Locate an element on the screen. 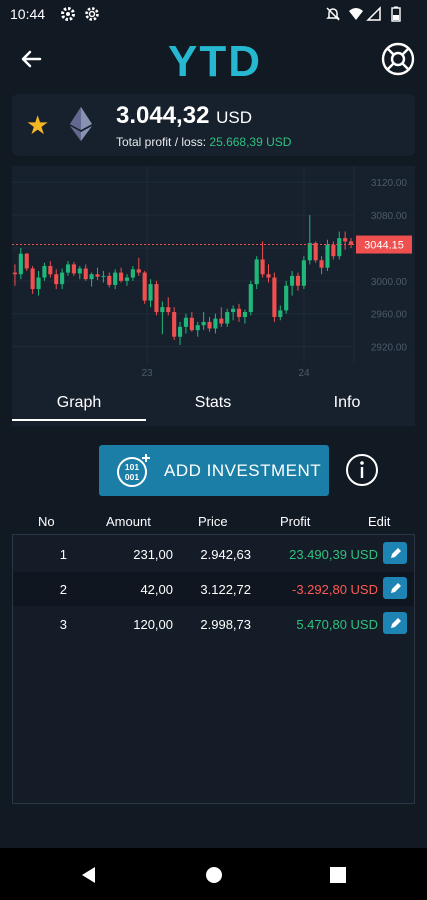 This screenshot has width=427, height=900. x-tick-label: 24 is located at coordinates (304, 373).